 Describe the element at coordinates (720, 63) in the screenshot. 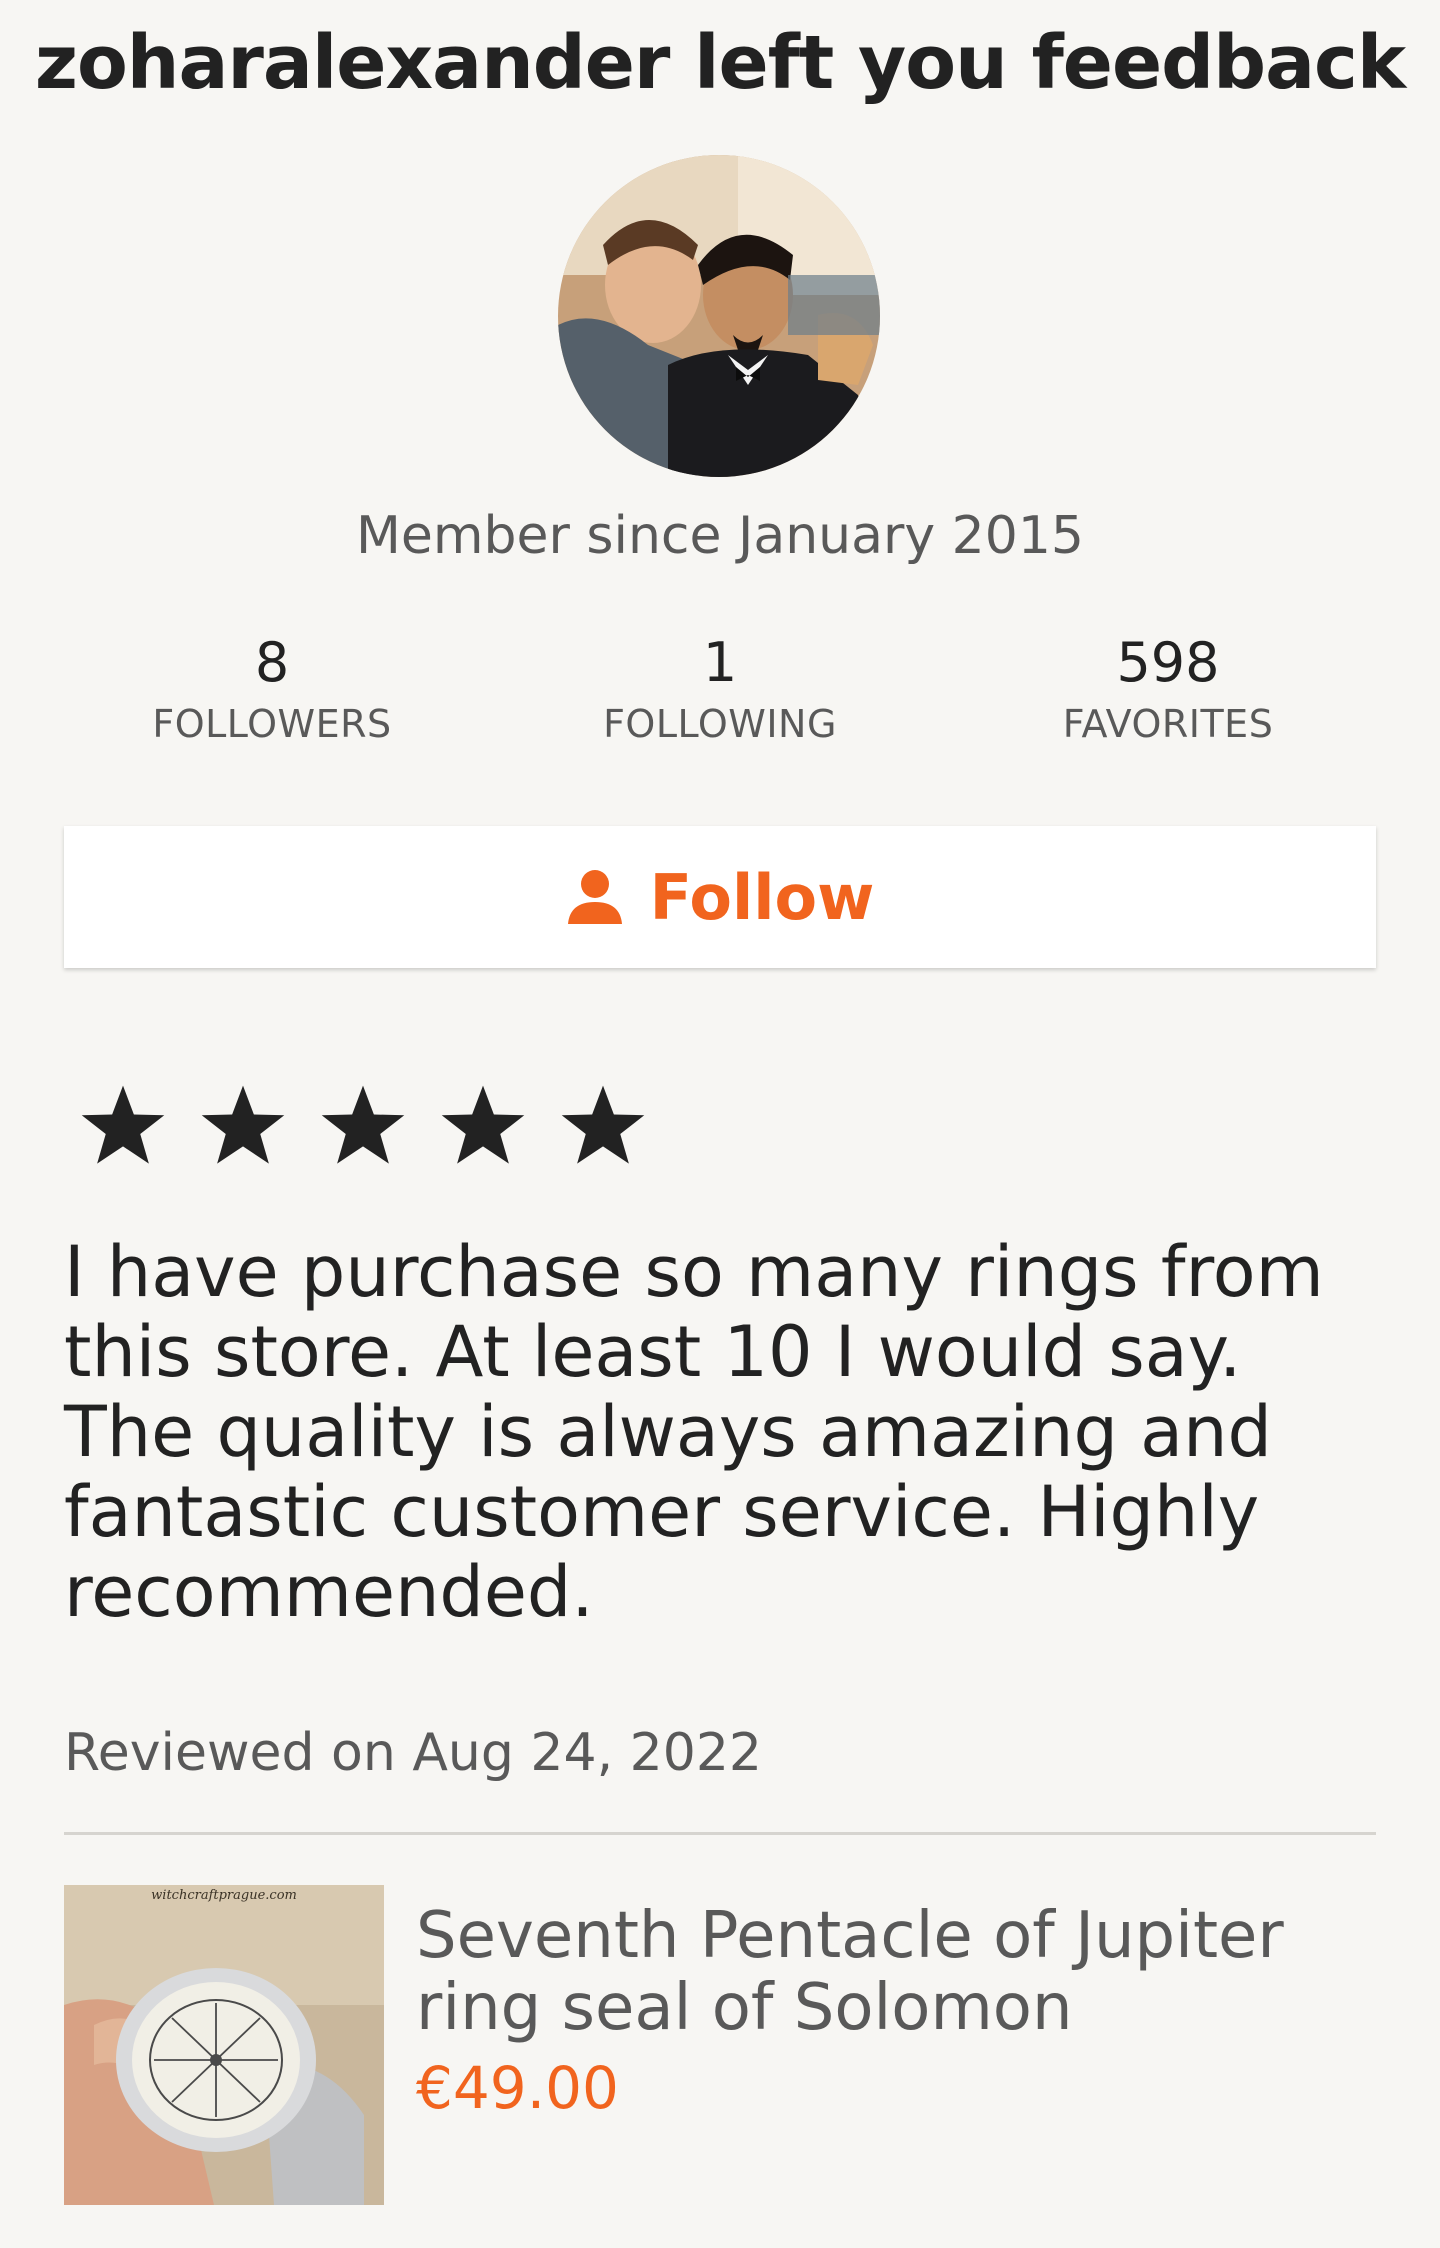

I see `page-title: zoharalexander left you feedback` at that location.